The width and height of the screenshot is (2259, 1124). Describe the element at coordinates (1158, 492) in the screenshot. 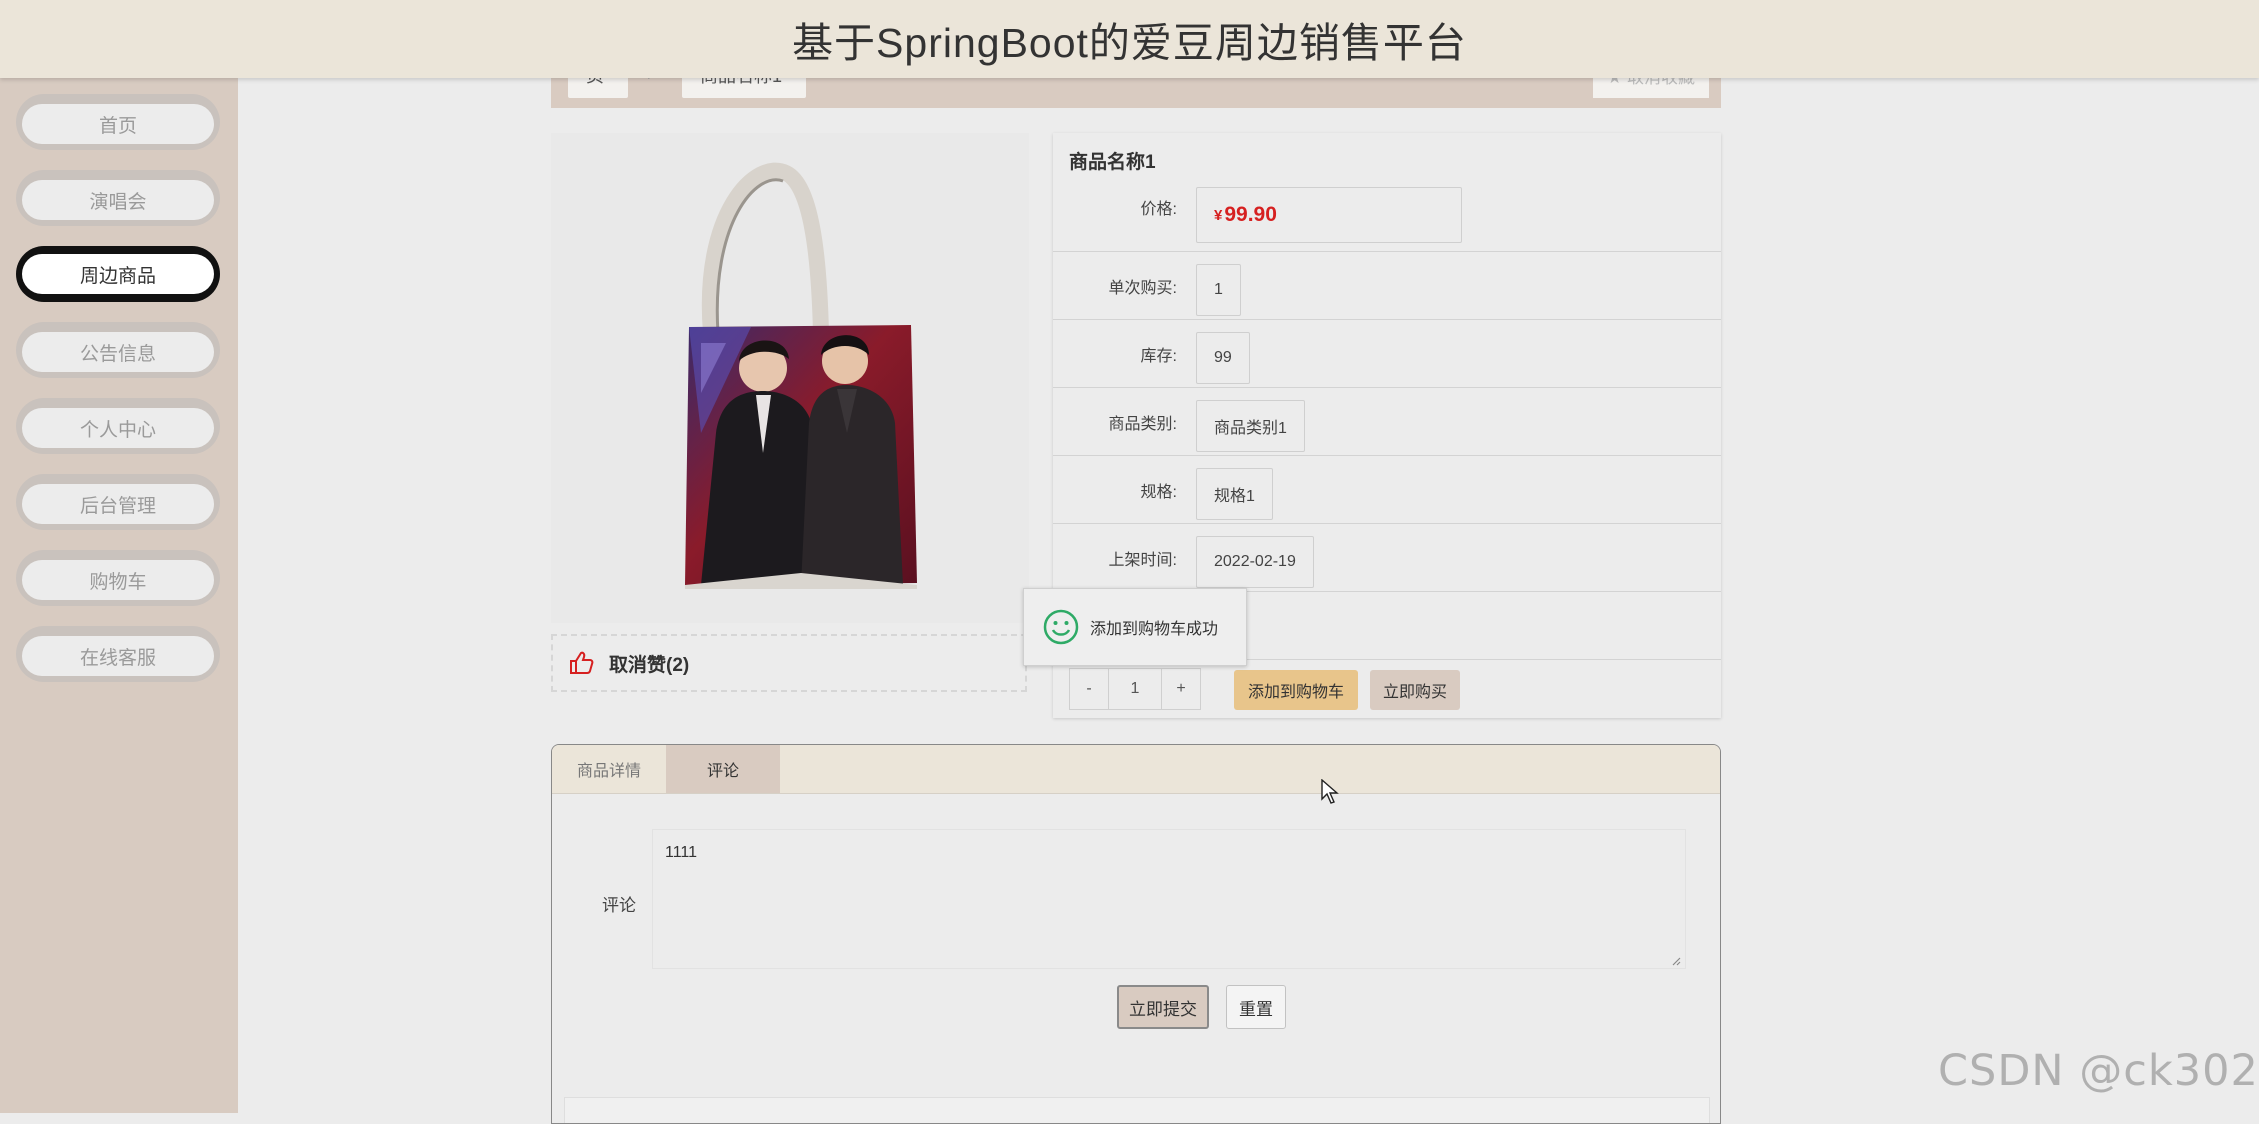

I see `spec-label: 规格:` at that location.